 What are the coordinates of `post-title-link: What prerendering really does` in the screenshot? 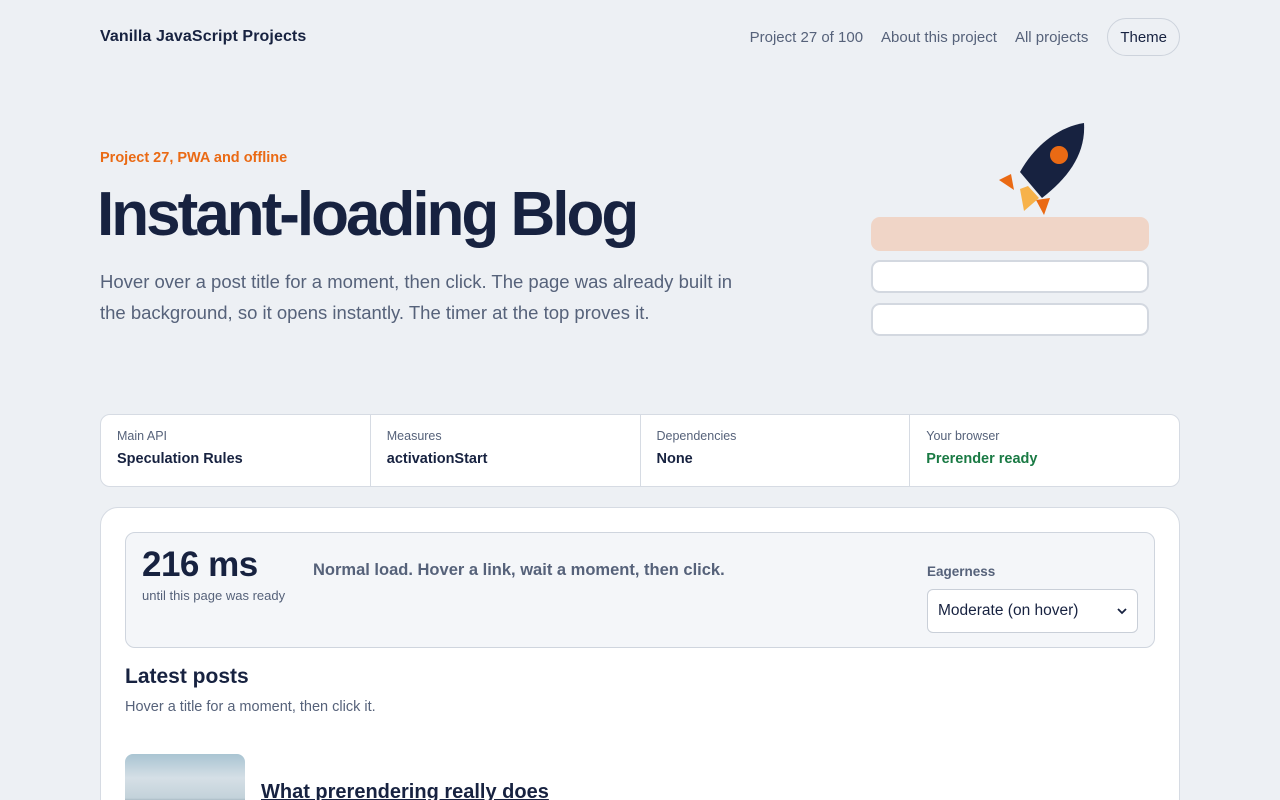 It's located at (405, 790).